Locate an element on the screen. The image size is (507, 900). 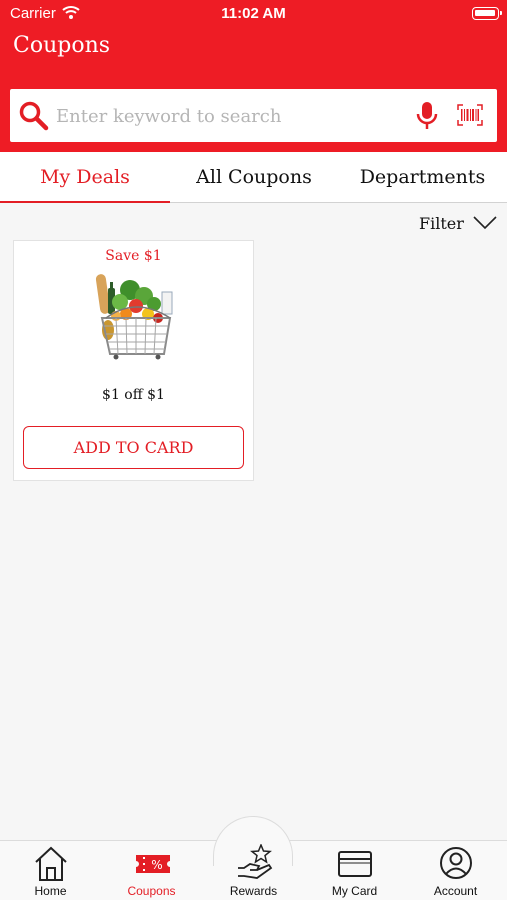
nav-rewards: Rewards is located at coordinates (253, 870).